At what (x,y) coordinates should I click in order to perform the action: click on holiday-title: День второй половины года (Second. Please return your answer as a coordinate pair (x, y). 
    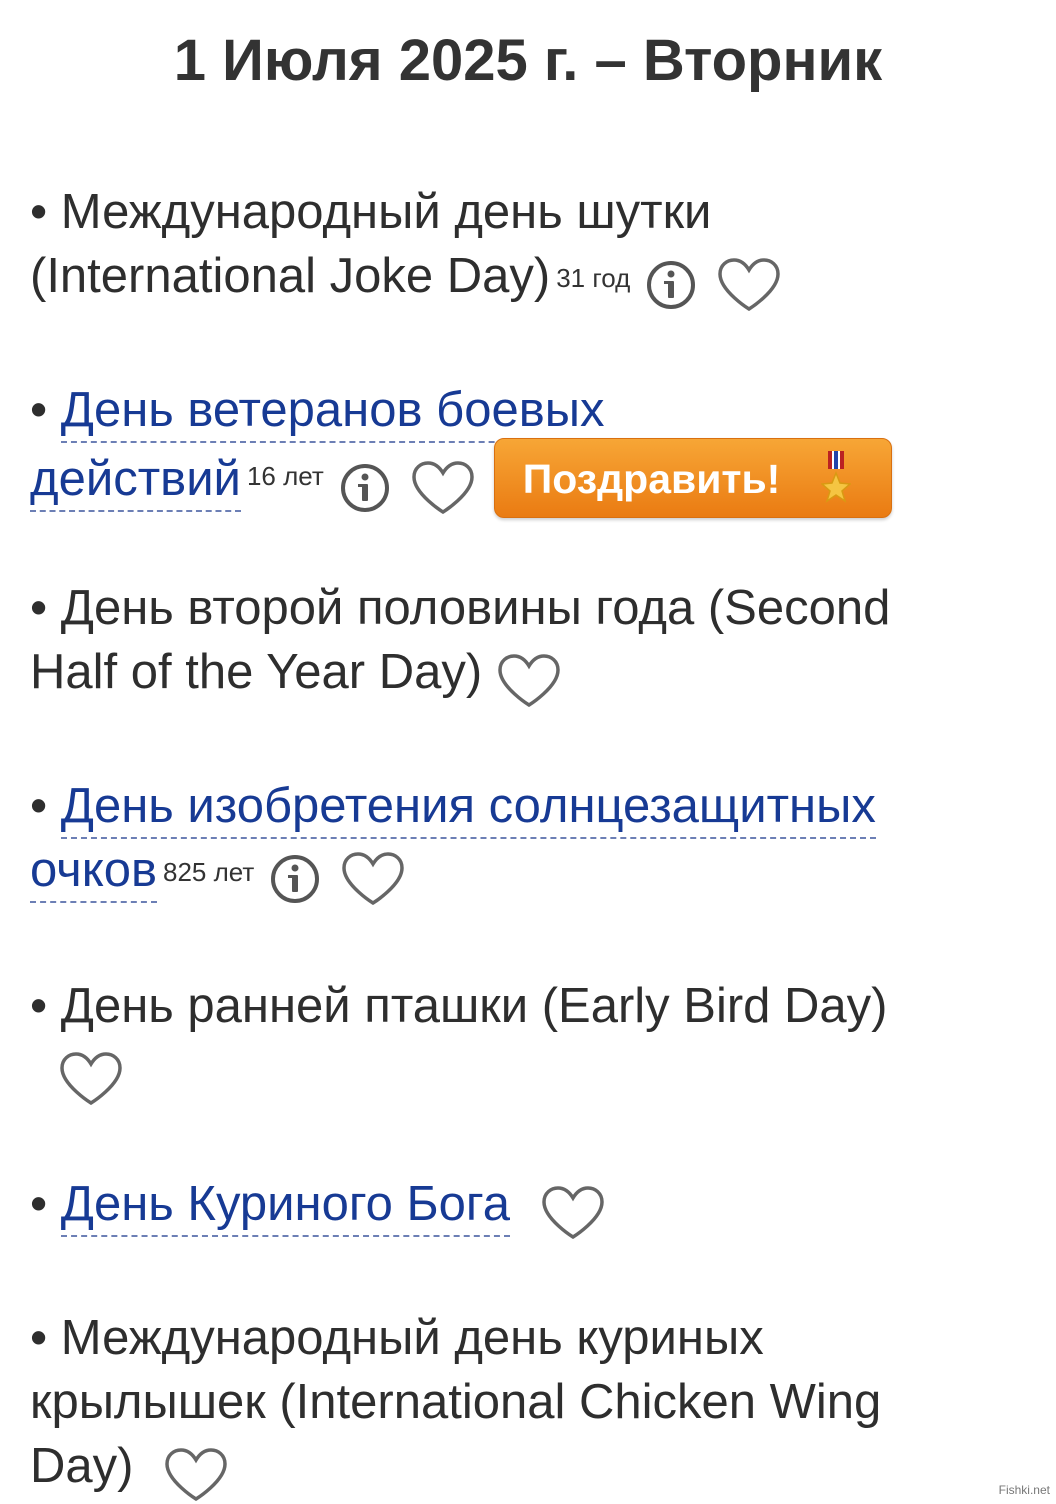
    Looking at the image, I should click on (475, 608).